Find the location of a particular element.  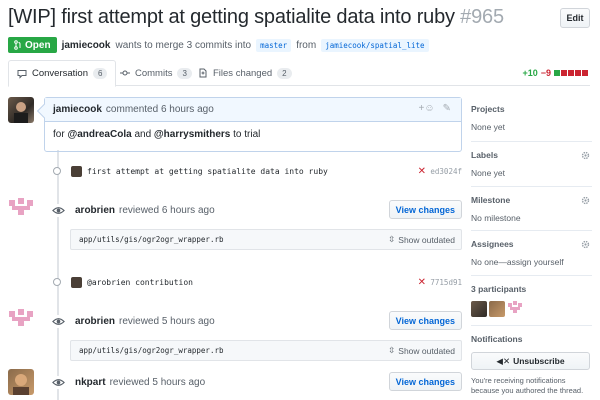

identicon is located at coordinates (515, 307).